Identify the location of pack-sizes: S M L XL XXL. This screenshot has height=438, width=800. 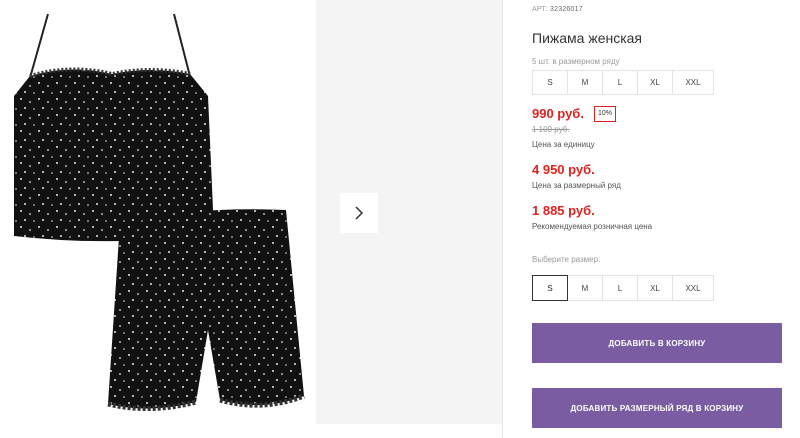
(623, 82).